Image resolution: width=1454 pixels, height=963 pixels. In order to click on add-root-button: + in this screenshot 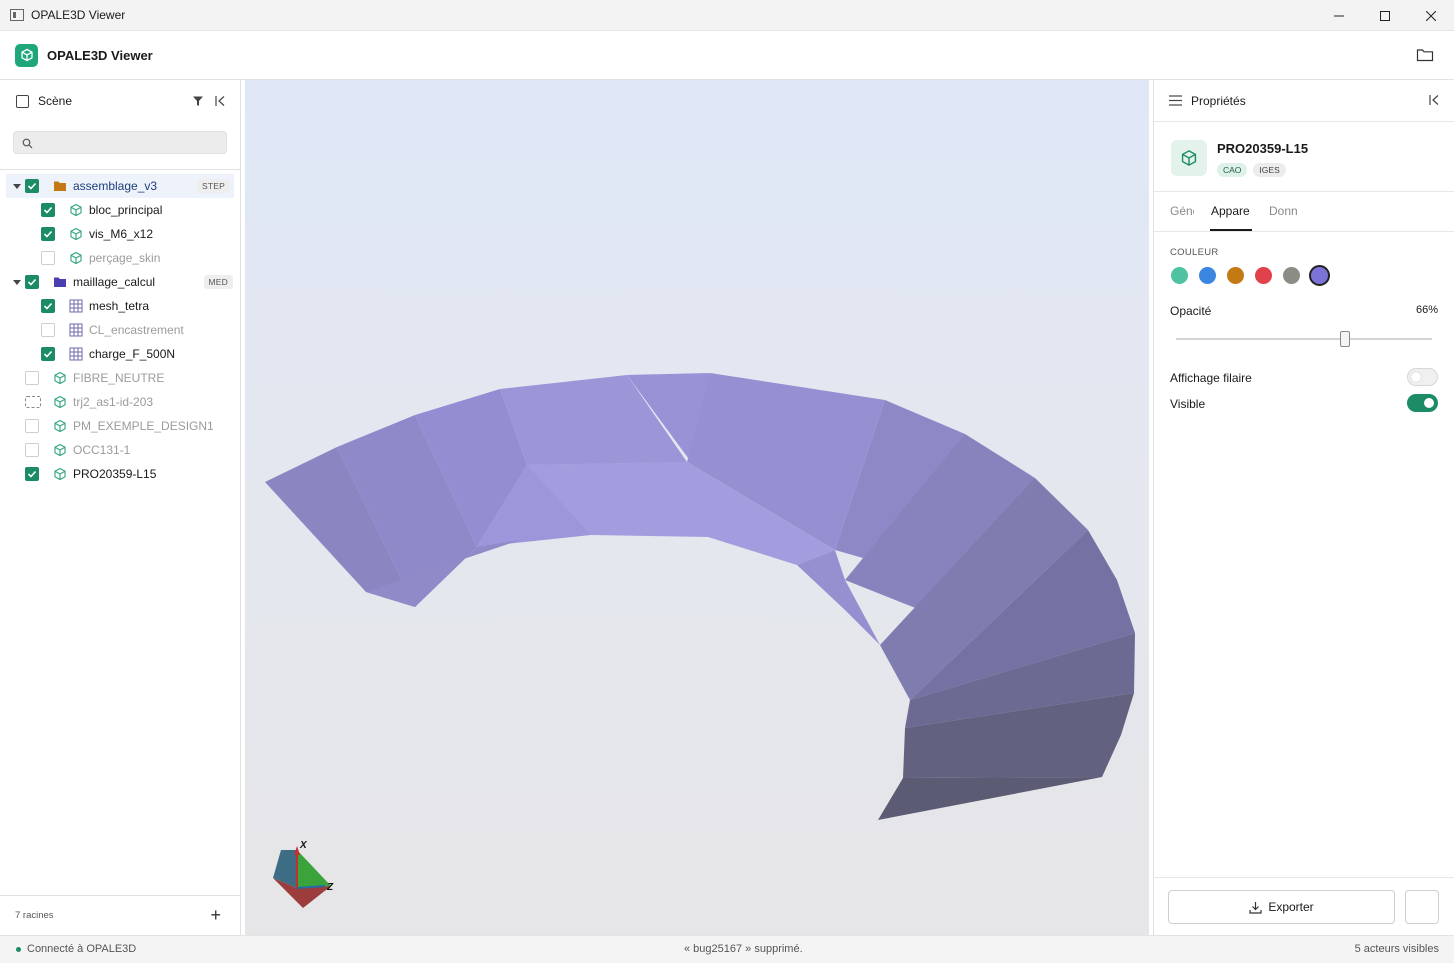, I will do `click(215, 915)`.